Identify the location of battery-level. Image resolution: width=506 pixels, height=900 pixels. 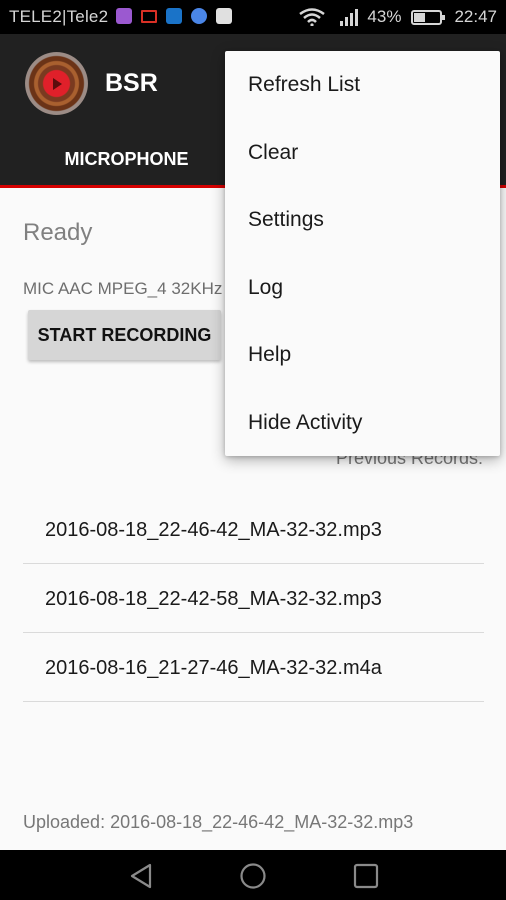
(420, 17).